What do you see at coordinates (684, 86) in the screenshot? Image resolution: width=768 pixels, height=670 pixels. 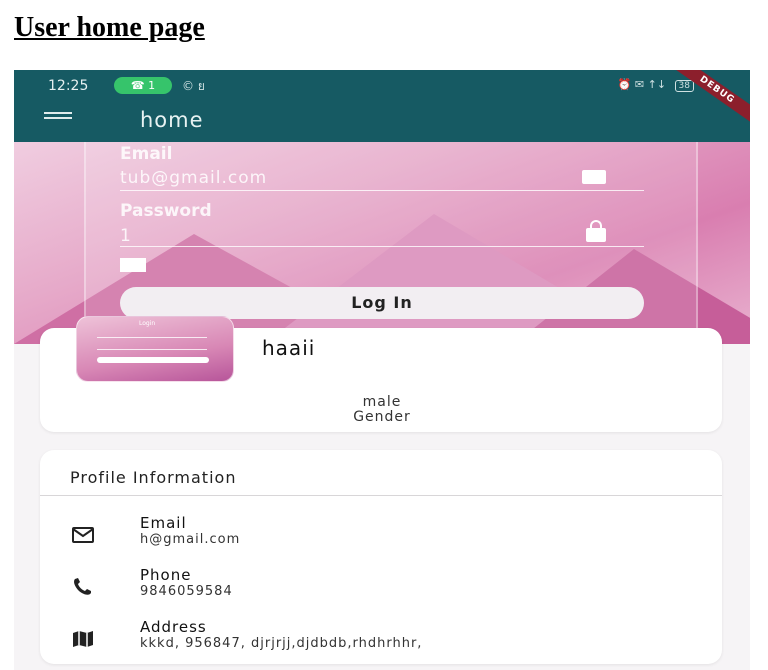 I see `battery-icon: 38` at bounding box center [684, 86].